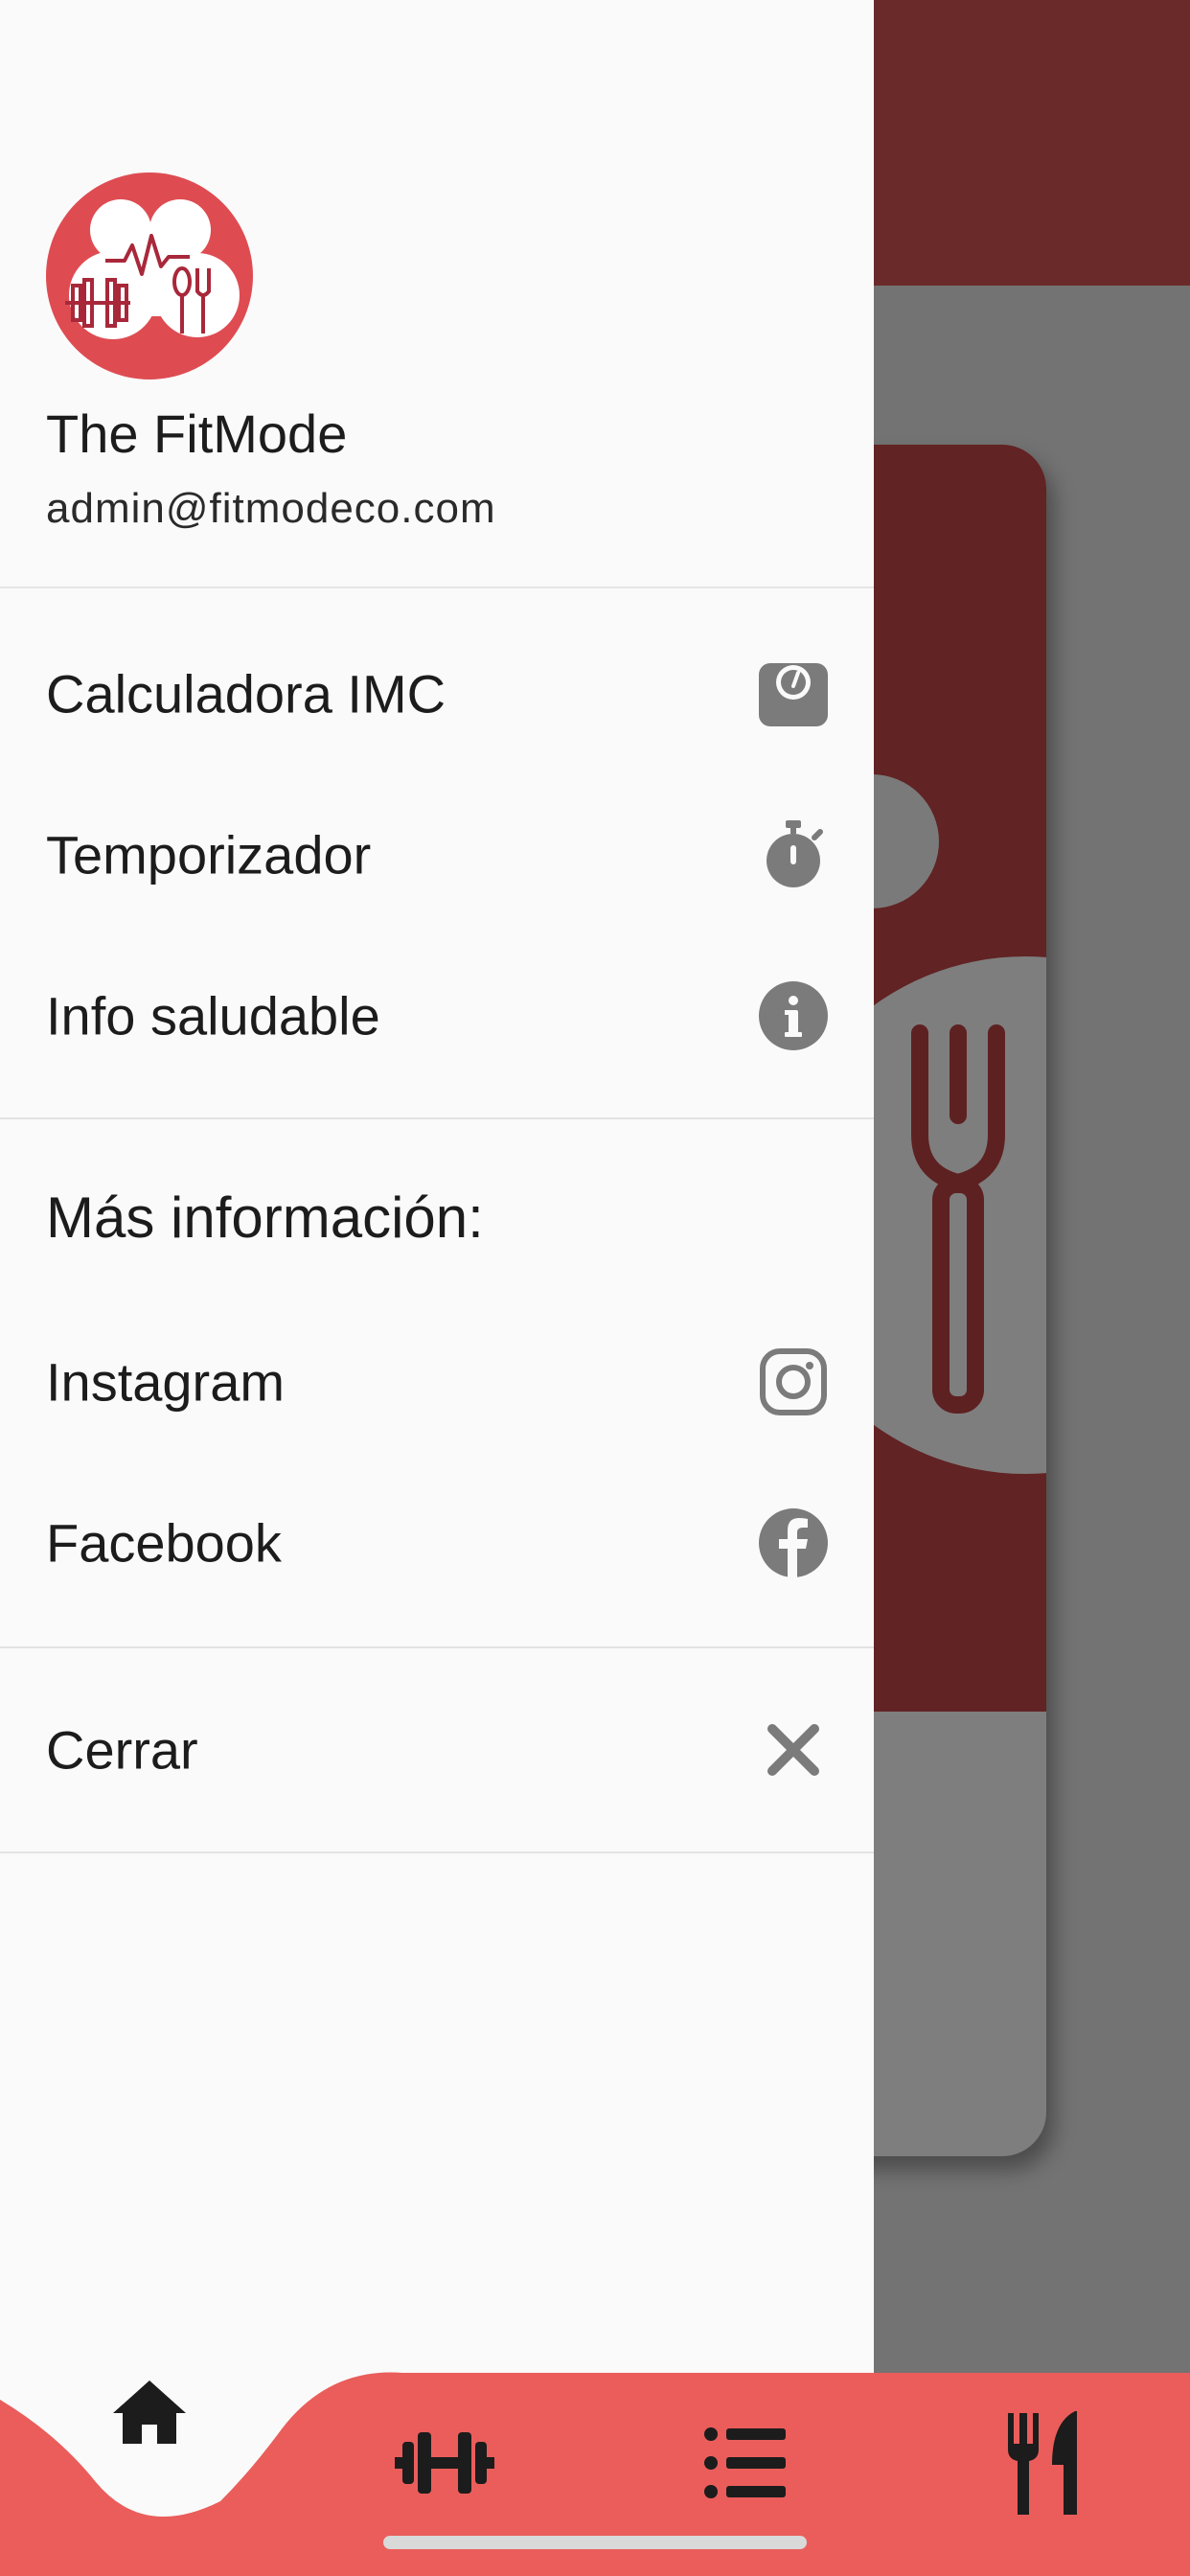 The width and height of the screenshot is (1190, 2576). Describe the element at coordinates (794, 1542) in the screenshot. I see `facebook-icon` at that location.